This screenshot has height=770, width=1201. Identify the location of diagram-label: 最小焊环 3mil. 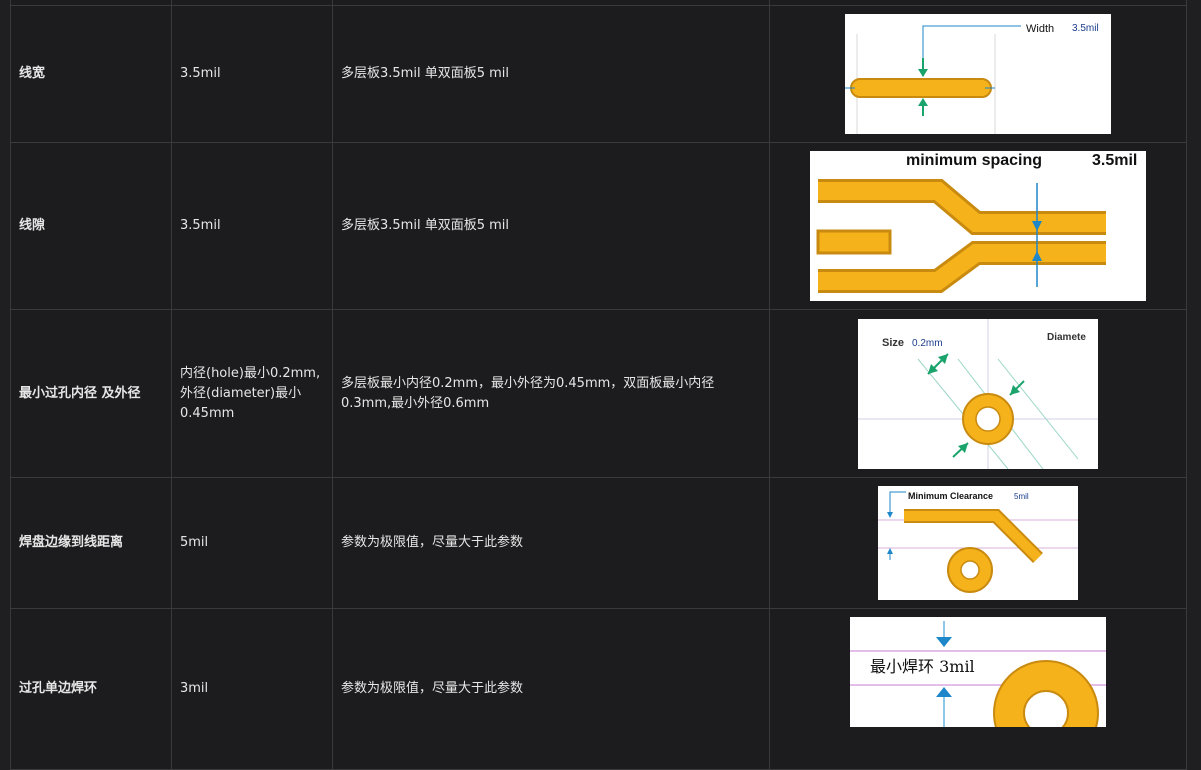
(922, 666).